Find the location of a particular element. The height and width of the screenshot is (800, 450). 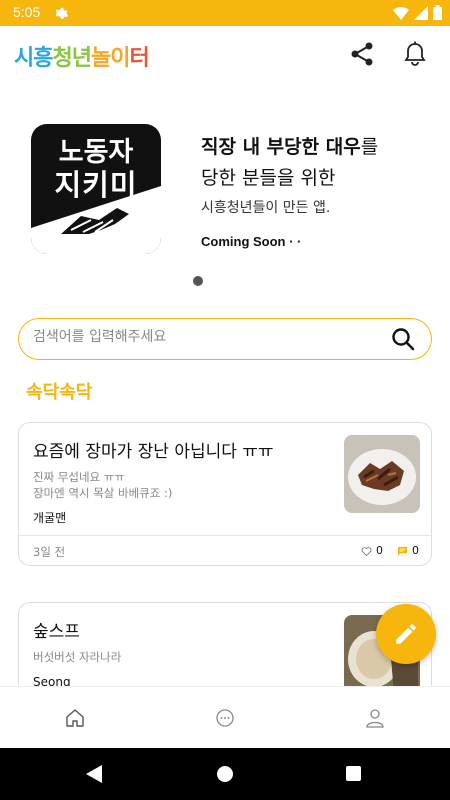

home-icon is located at coordinates (75, 718).